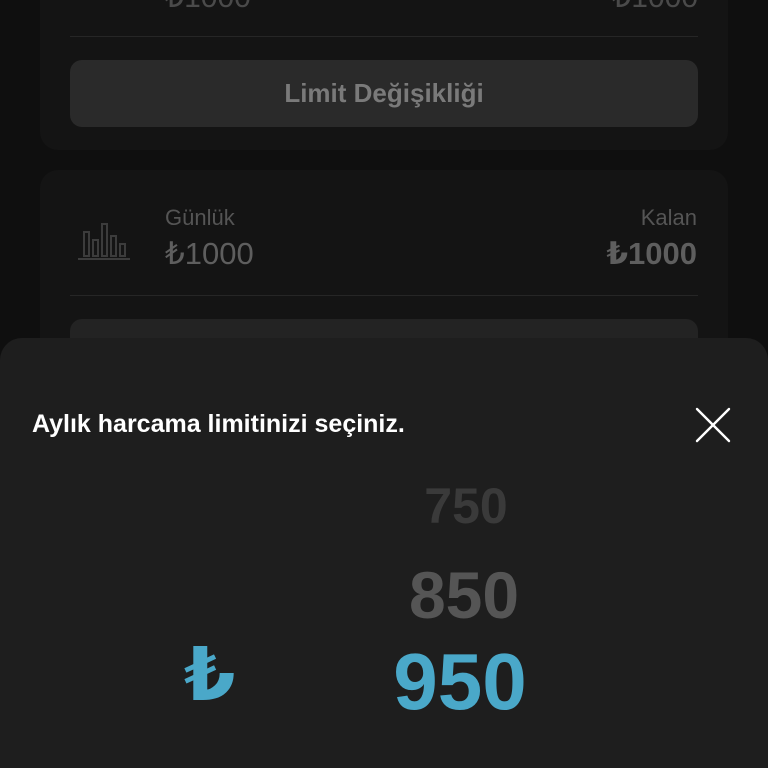 Image resolution: width=768 pixels, height=768 pixels. What do you see at coordinates (209, 253) in the screenshot?
I see `daily-value: ₺1000` at bounding box center [209, 253].